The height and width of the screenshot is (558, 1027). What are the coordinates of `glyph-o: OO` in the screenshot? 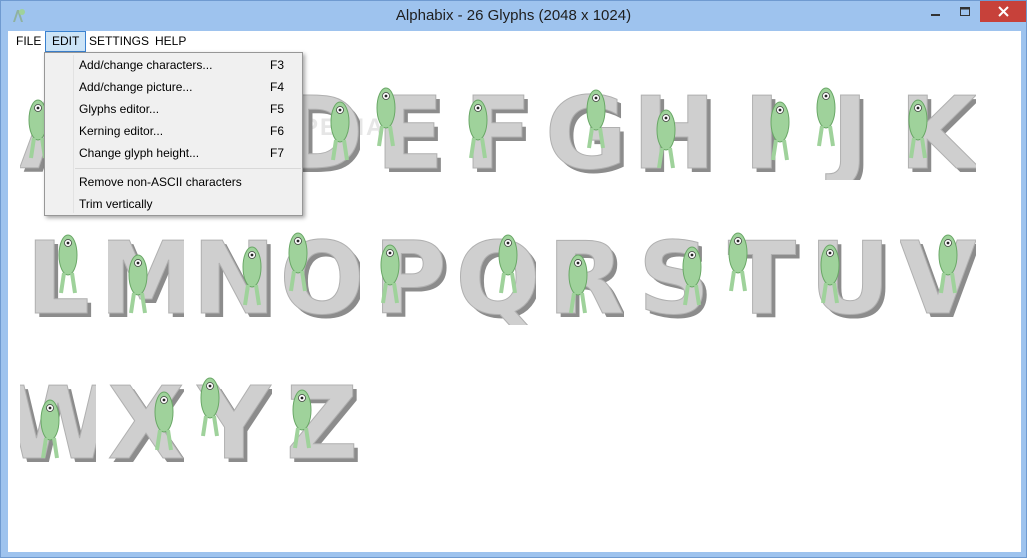 It's located at (322, 265).